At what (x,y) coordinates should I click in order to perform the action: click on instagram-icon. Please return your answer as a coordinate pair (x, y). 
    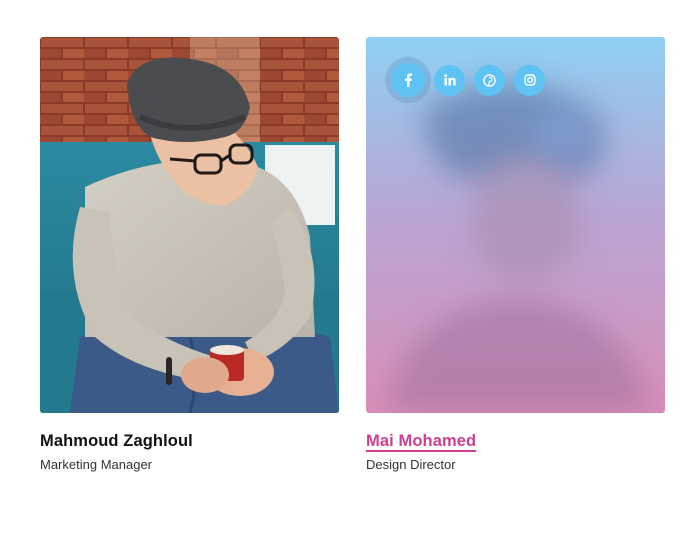
    Looking at the image, I should click on (529, 80).